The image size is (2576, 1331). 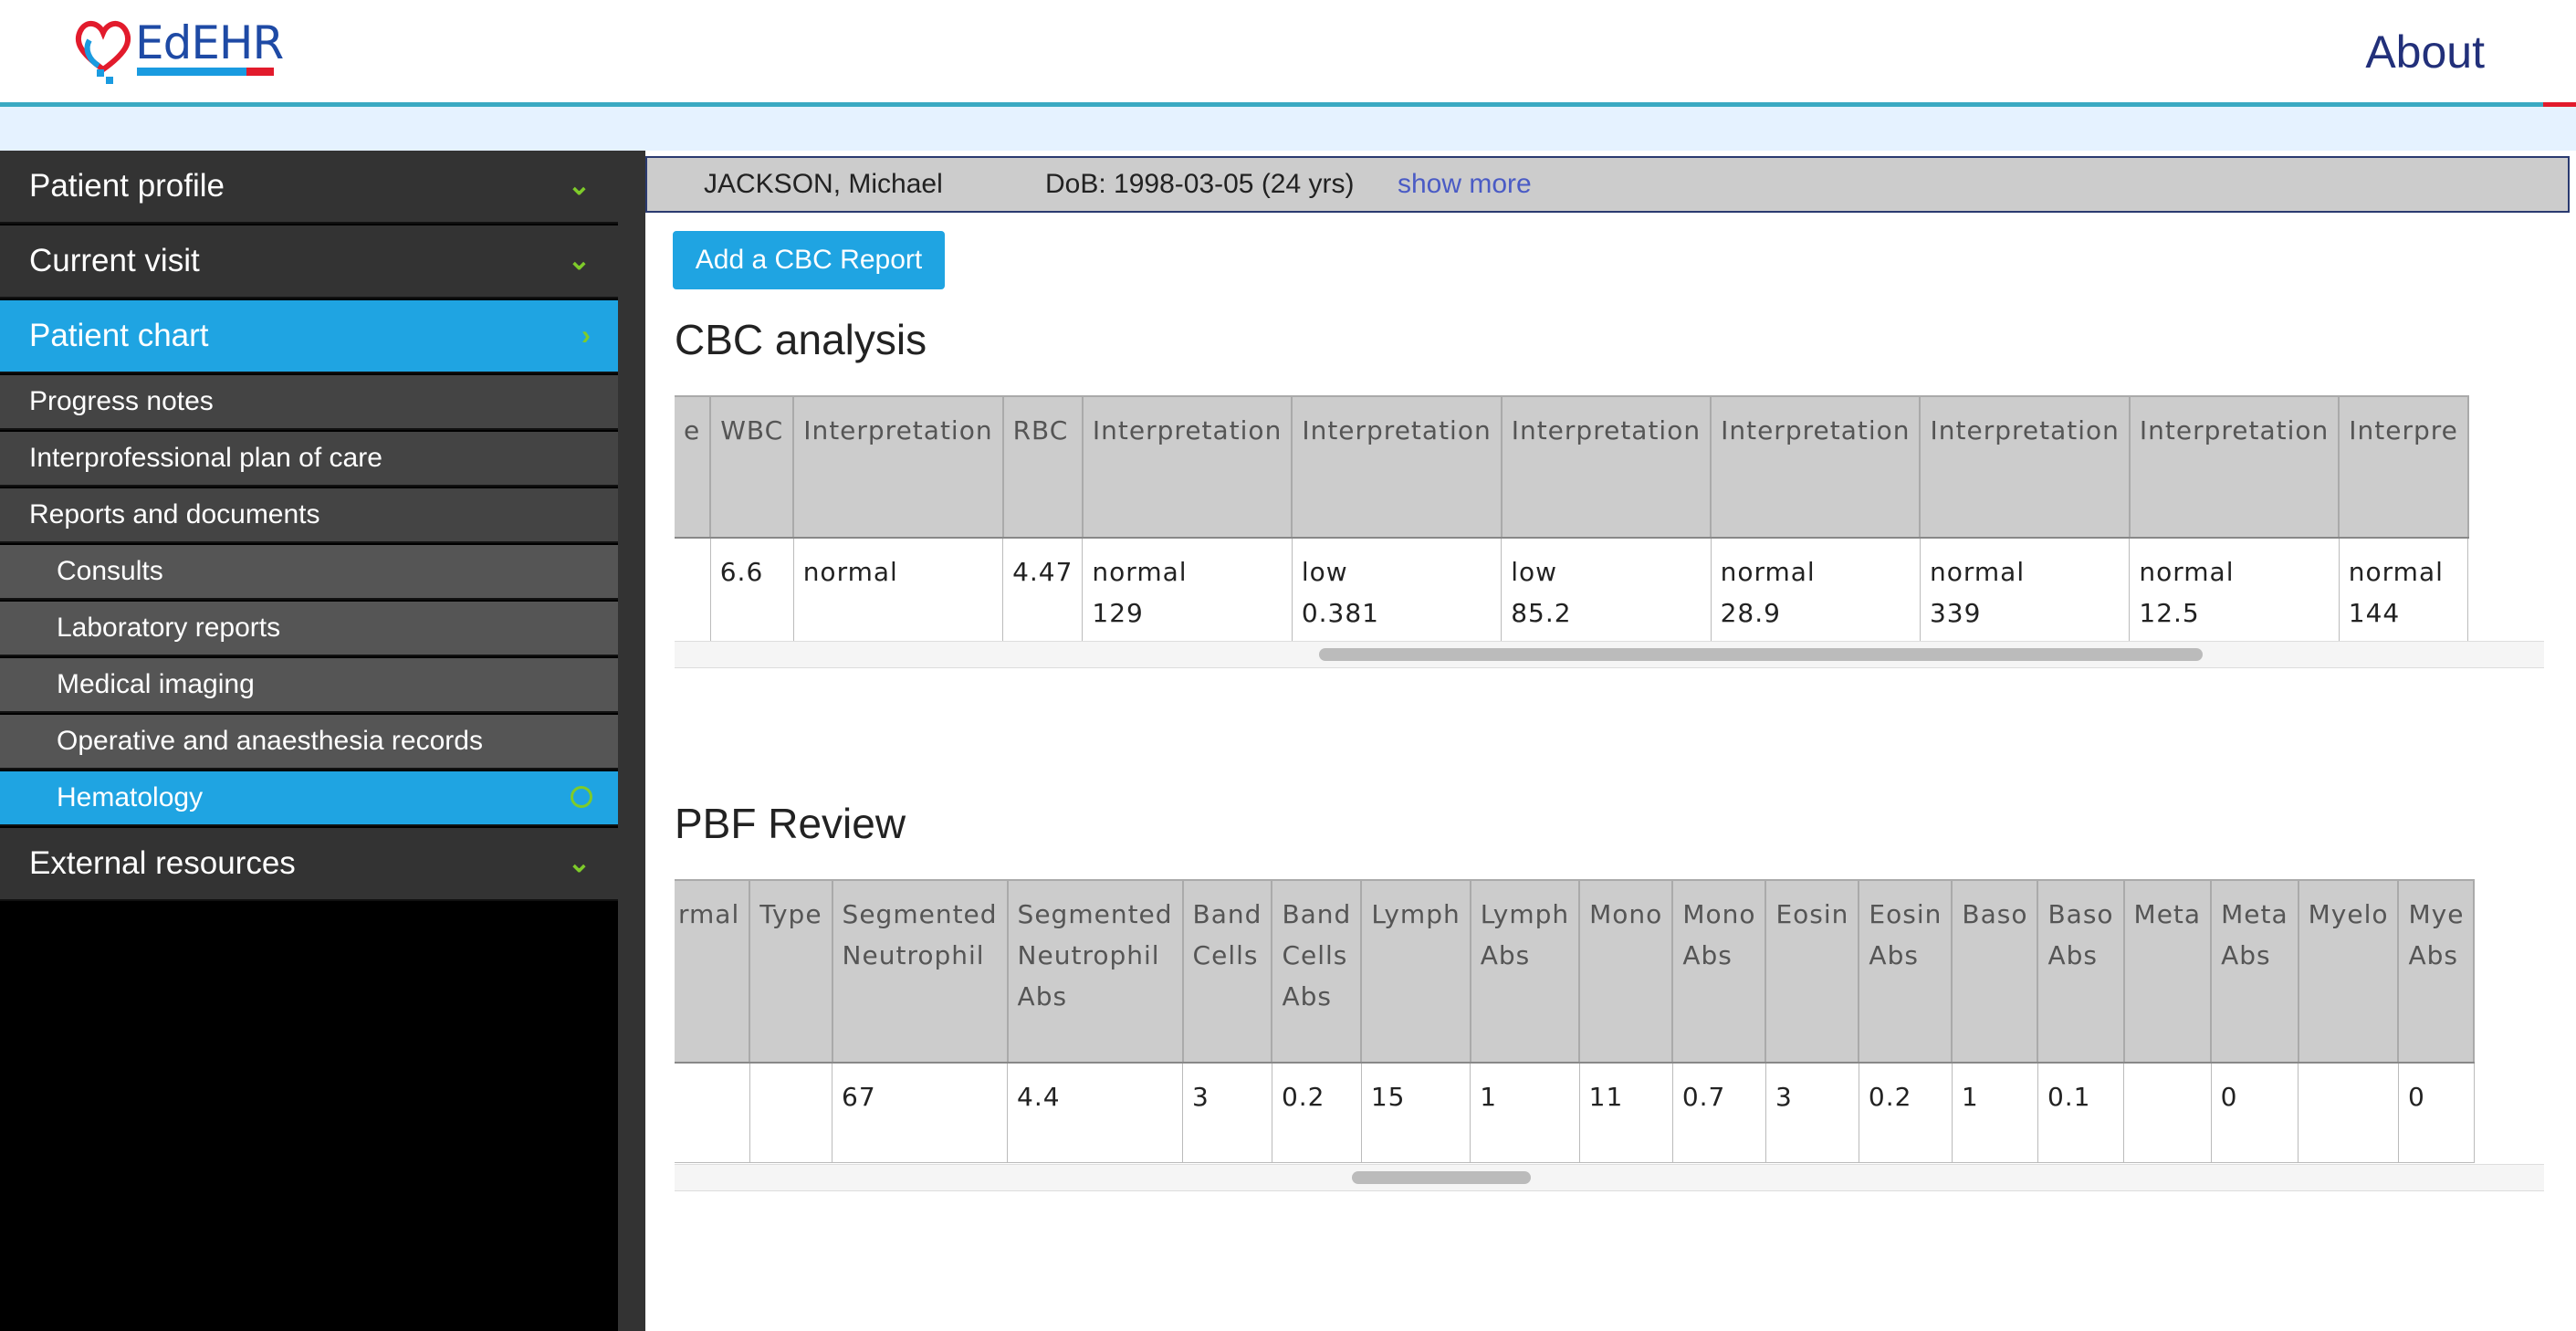 I want to click on about-link: About, so click(x=2425, y=52).